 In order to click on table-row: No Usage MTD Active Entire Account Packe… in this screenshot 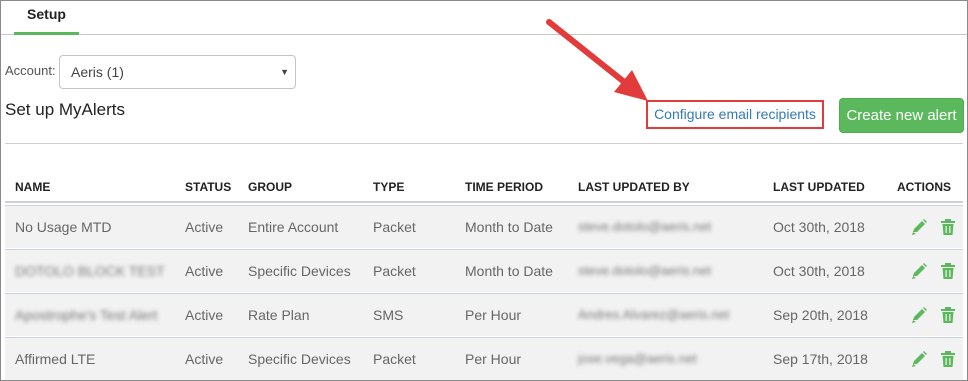, I will do `click(484, 226)`.